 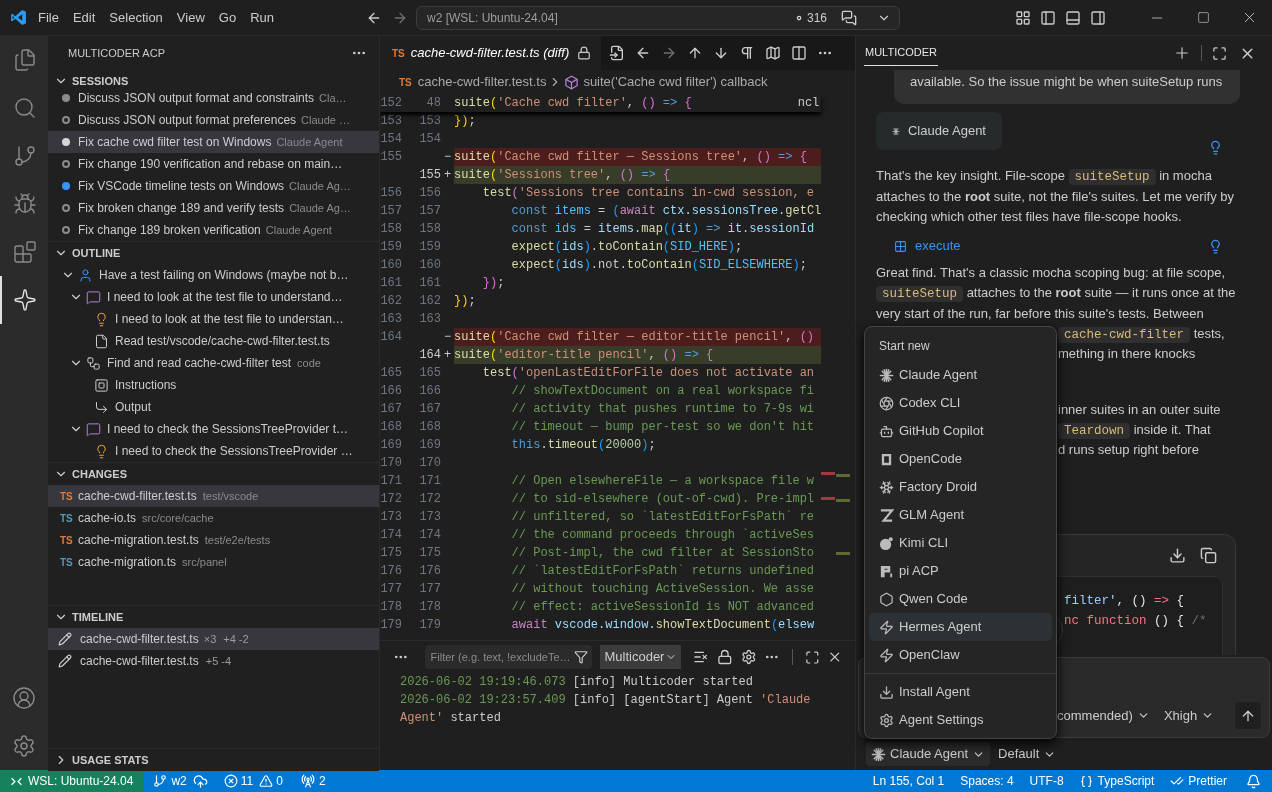 What do you see at coordinates (227, 17) in the screenshot?
I see `menu-item: Go` at bounding box center [227, 17].